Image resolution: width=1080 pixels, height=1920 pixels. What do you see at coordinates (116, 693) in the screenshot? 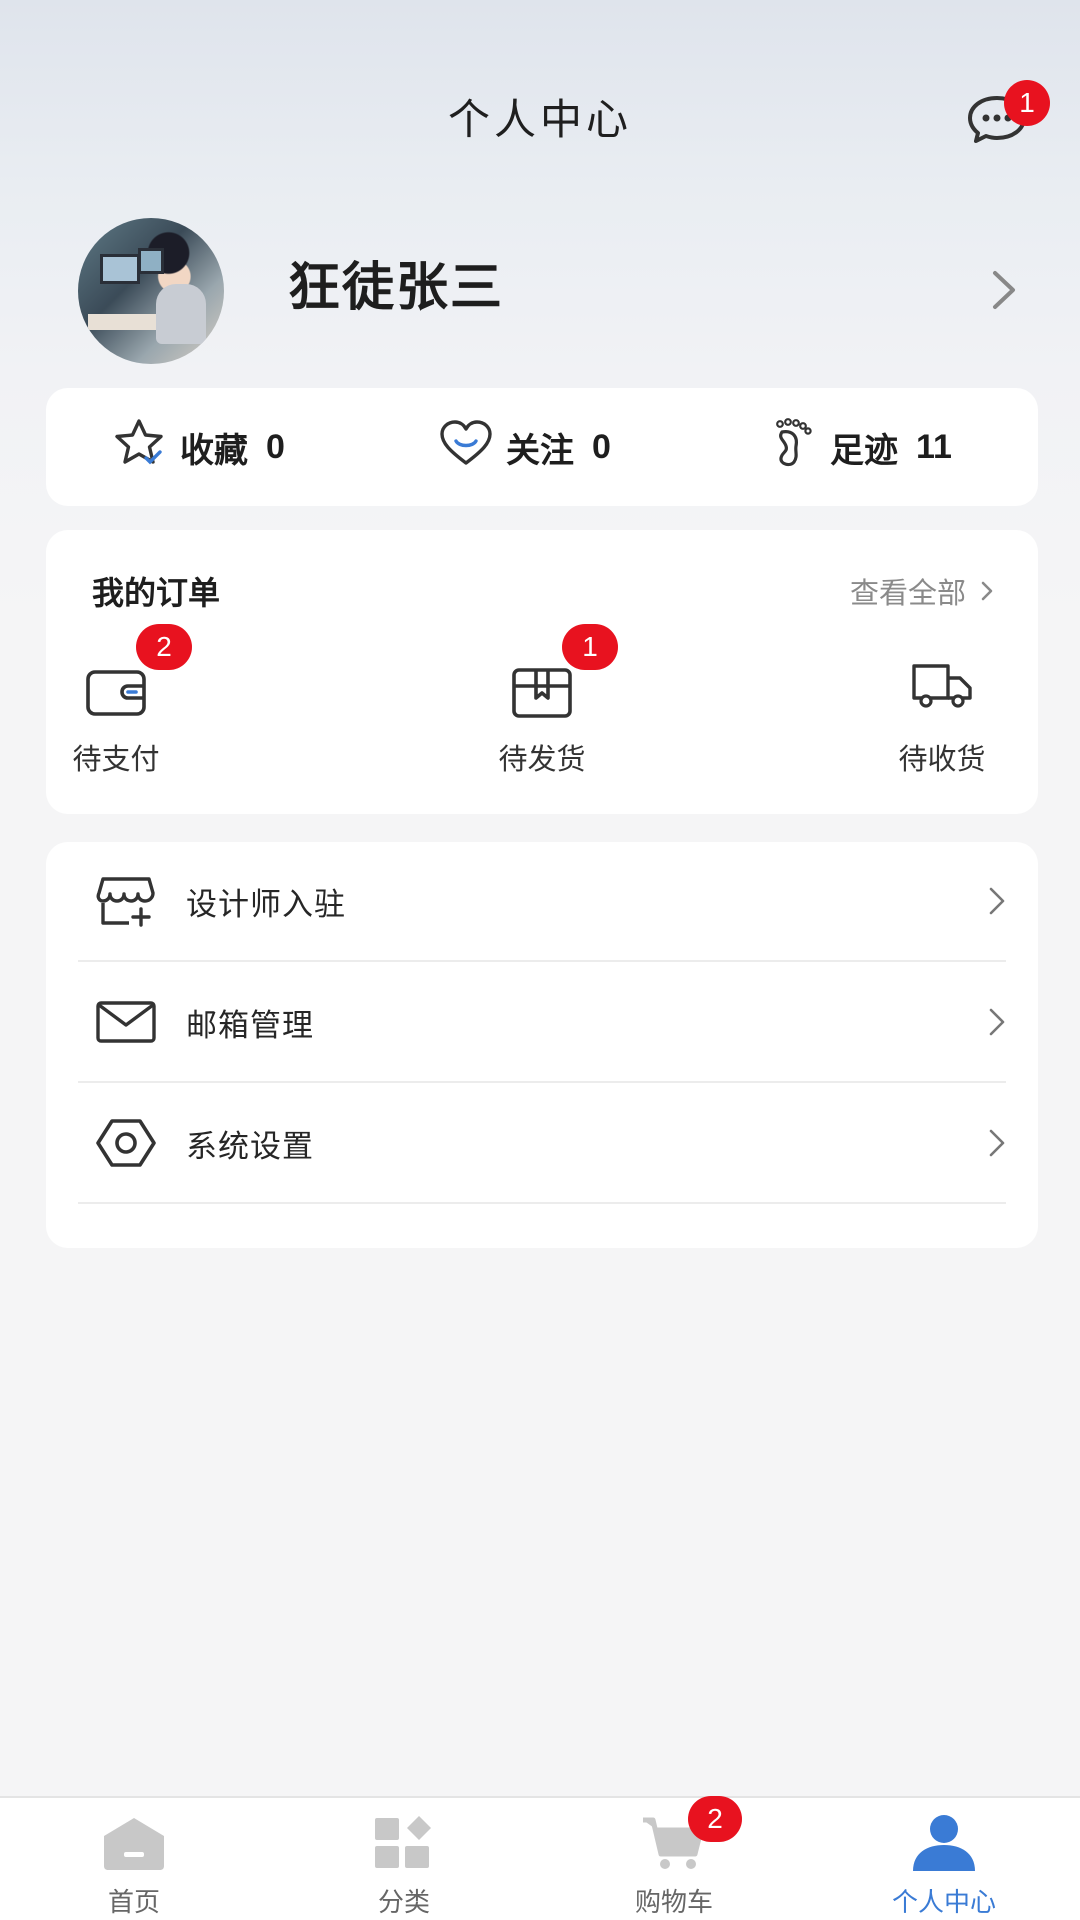
I see `wallet-icon` at bounding box center [116, 693].